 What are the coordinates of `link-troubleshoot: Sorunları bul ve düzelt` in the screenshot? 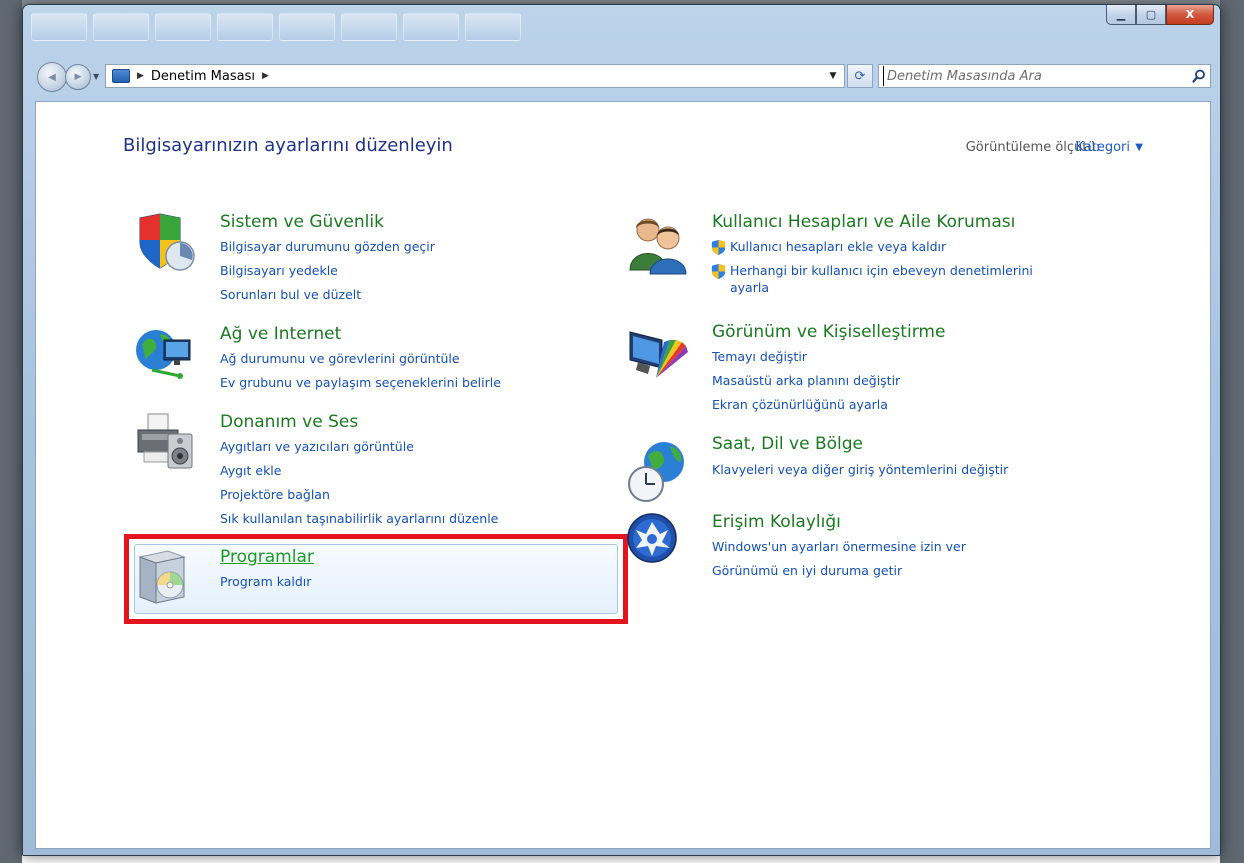 It's located at (410, 295).